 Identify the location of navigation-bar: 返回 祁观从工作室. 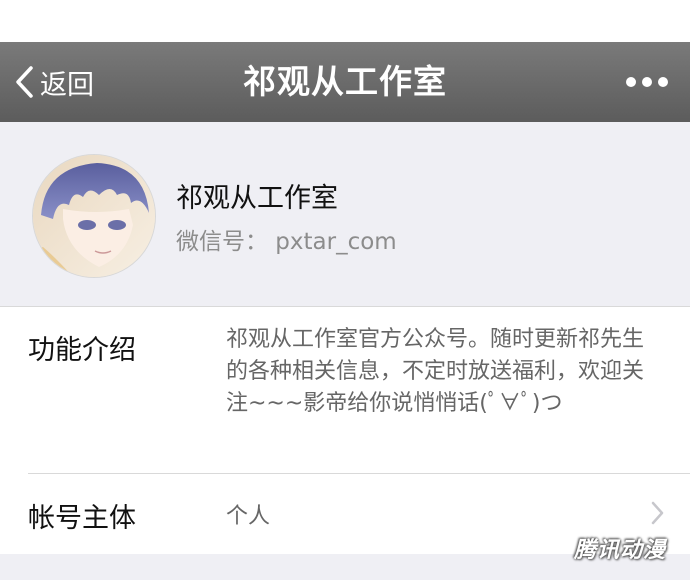
(345, 82).